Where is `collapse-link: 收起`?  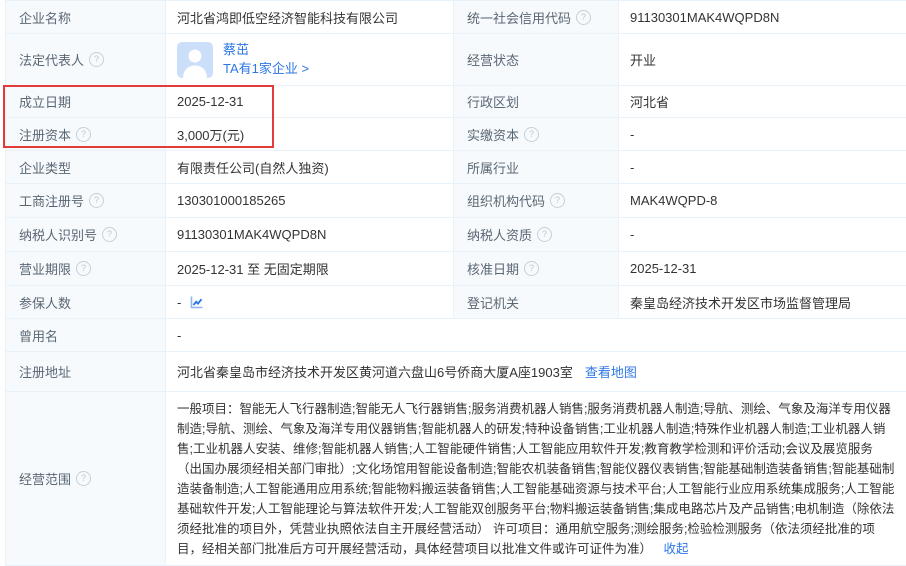
collapse-link: 收起 is located at coordinates (676, 549).